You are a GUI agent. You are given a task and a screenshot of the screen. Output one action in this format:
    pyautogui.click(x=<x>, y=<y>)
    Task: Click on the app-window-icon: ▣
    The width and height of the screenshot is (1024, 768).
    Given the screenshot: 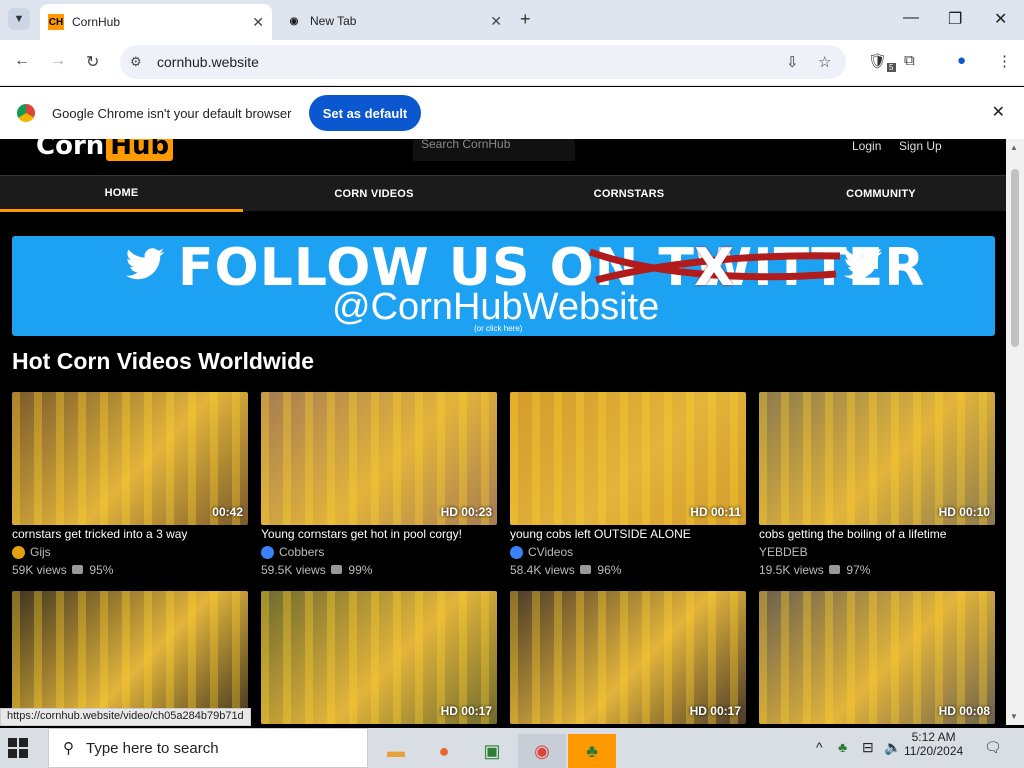 What is the action you would take?
    pyautogui.click(x=492, y=751)
    